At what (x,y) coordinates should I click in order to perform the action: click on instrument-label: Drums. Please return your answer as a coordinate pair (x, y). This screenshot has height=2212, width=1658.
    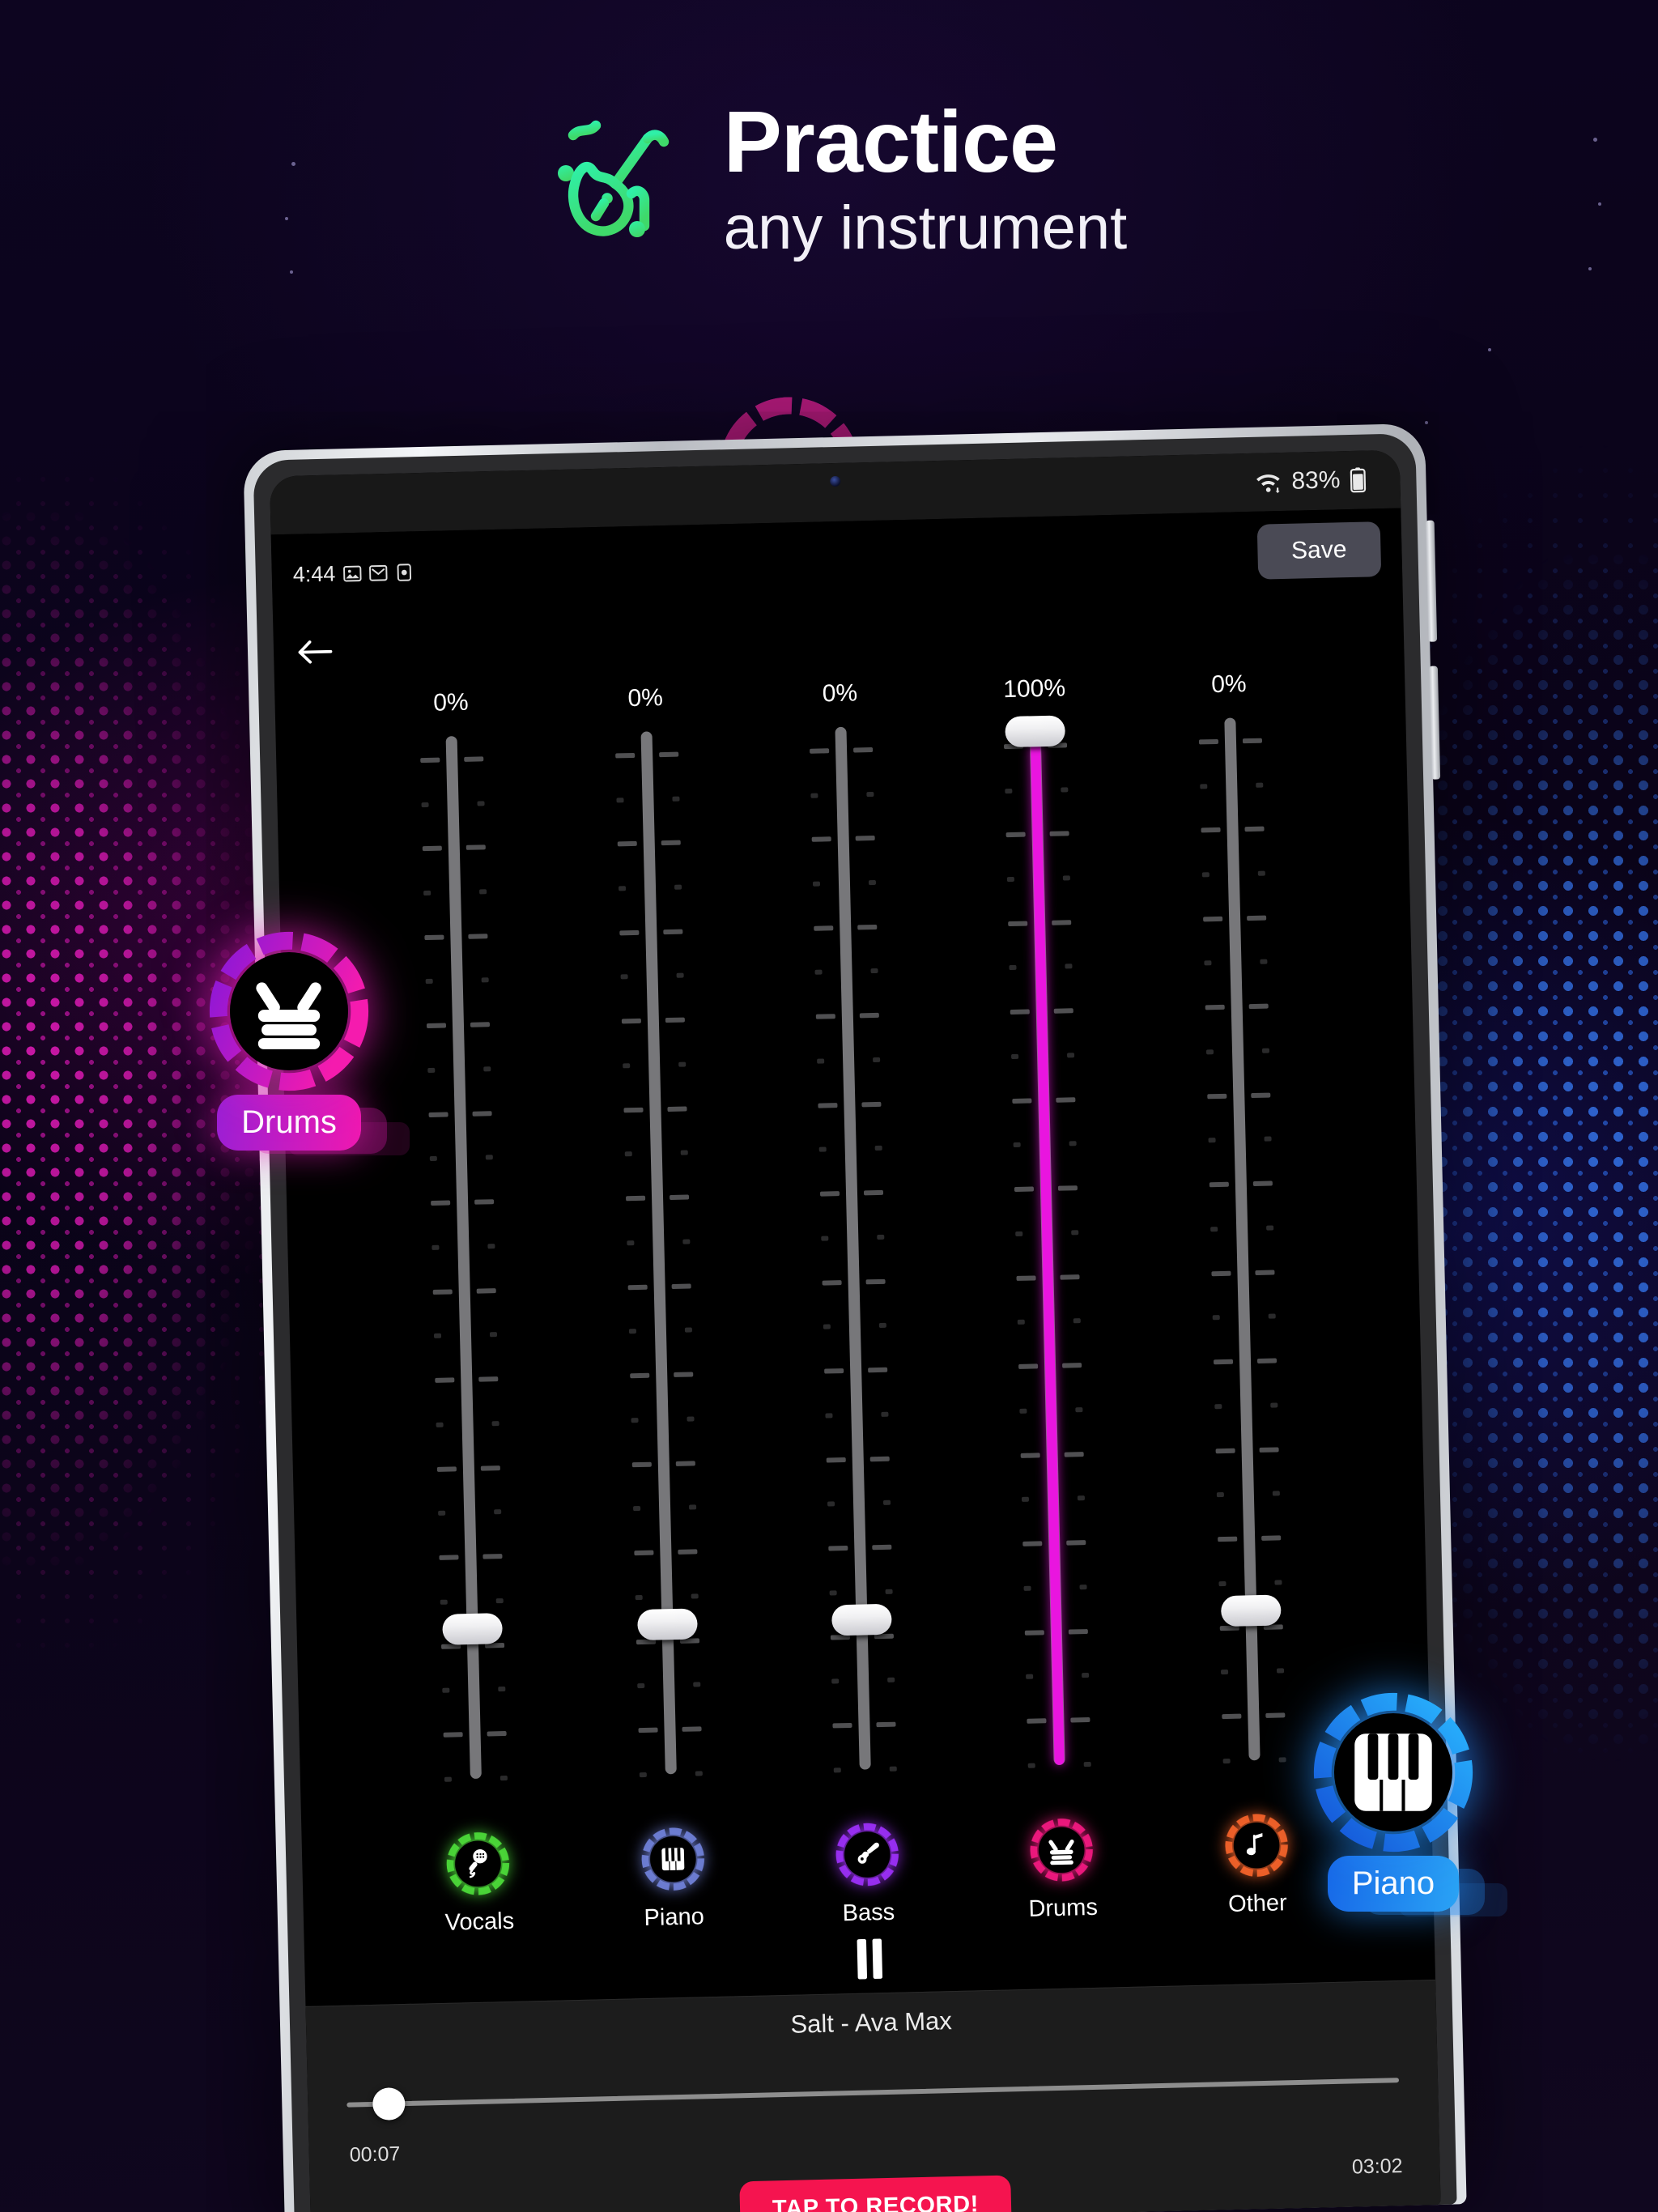
    Looking at the image, I should click on (1063, 1908).